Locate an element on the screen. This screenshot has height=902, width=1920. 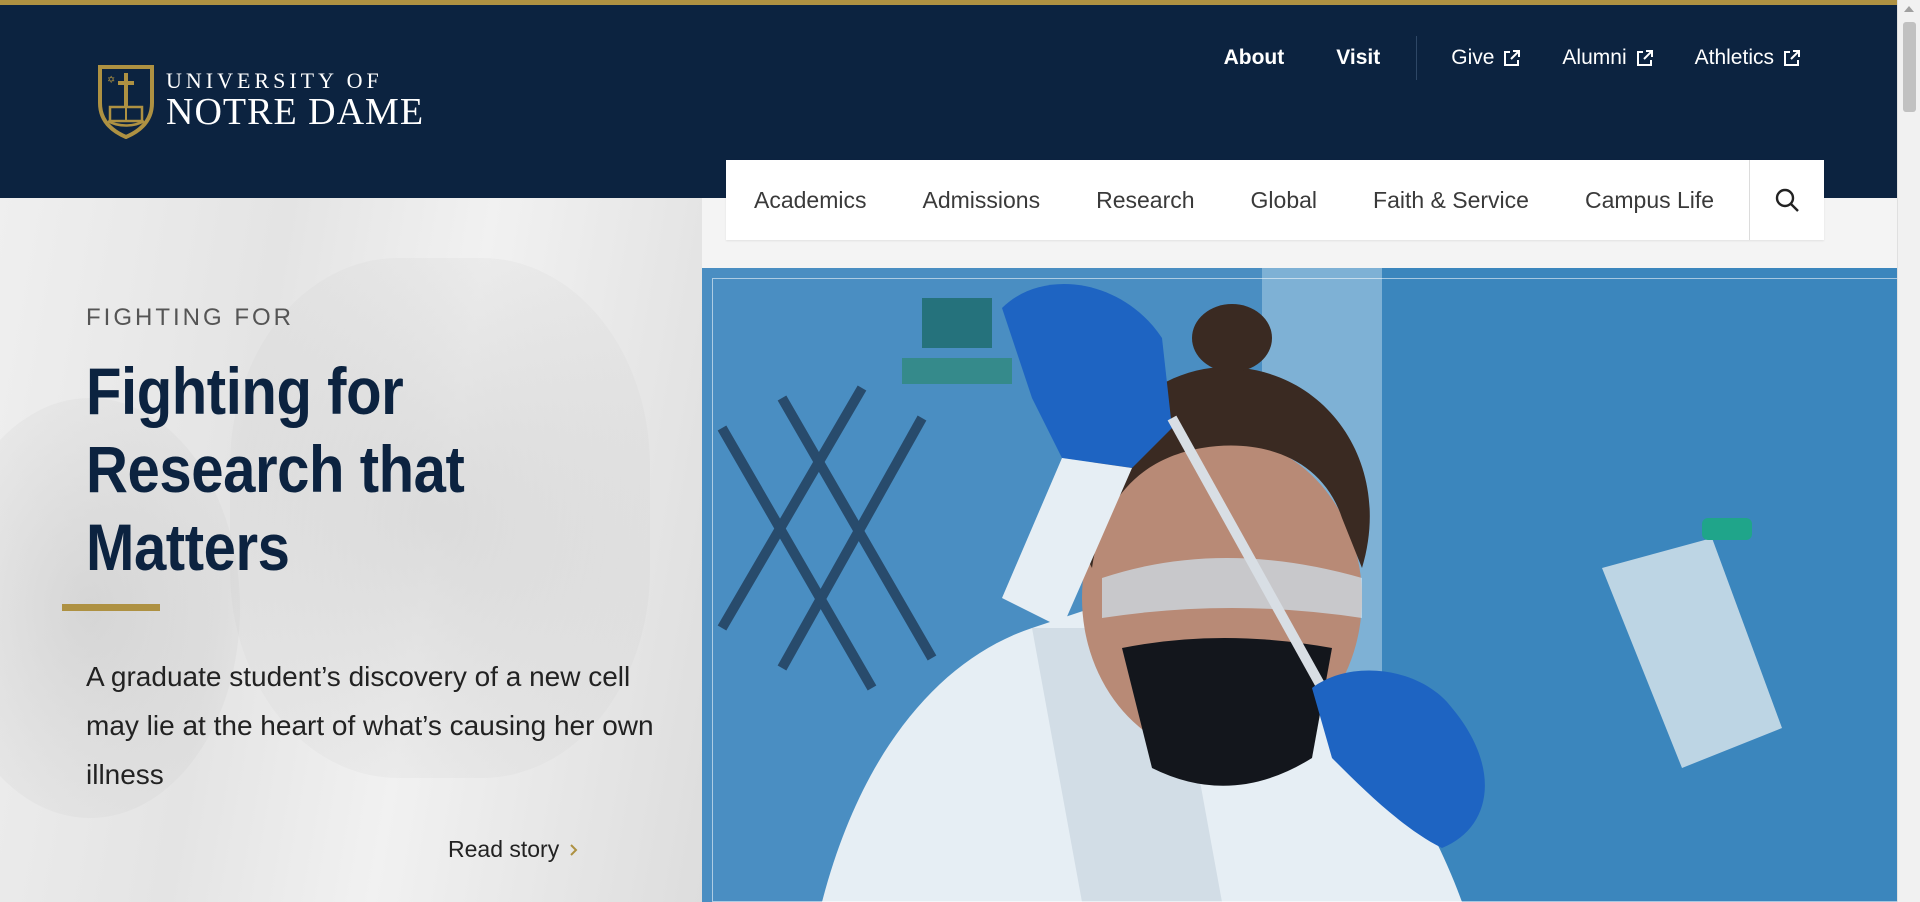
search-button is located at coordinates (1786, 200).